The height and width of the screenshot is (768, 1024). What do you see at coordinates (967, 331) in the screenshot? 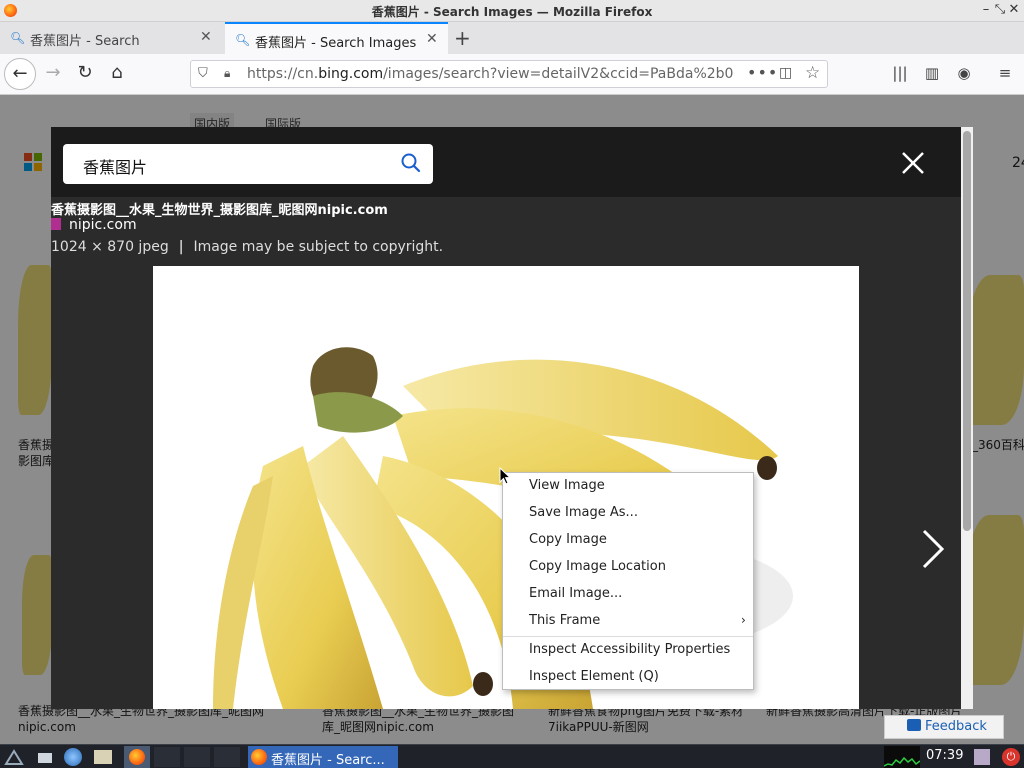
I see `scrollbar-thumb` at bounding box center [967, 331].